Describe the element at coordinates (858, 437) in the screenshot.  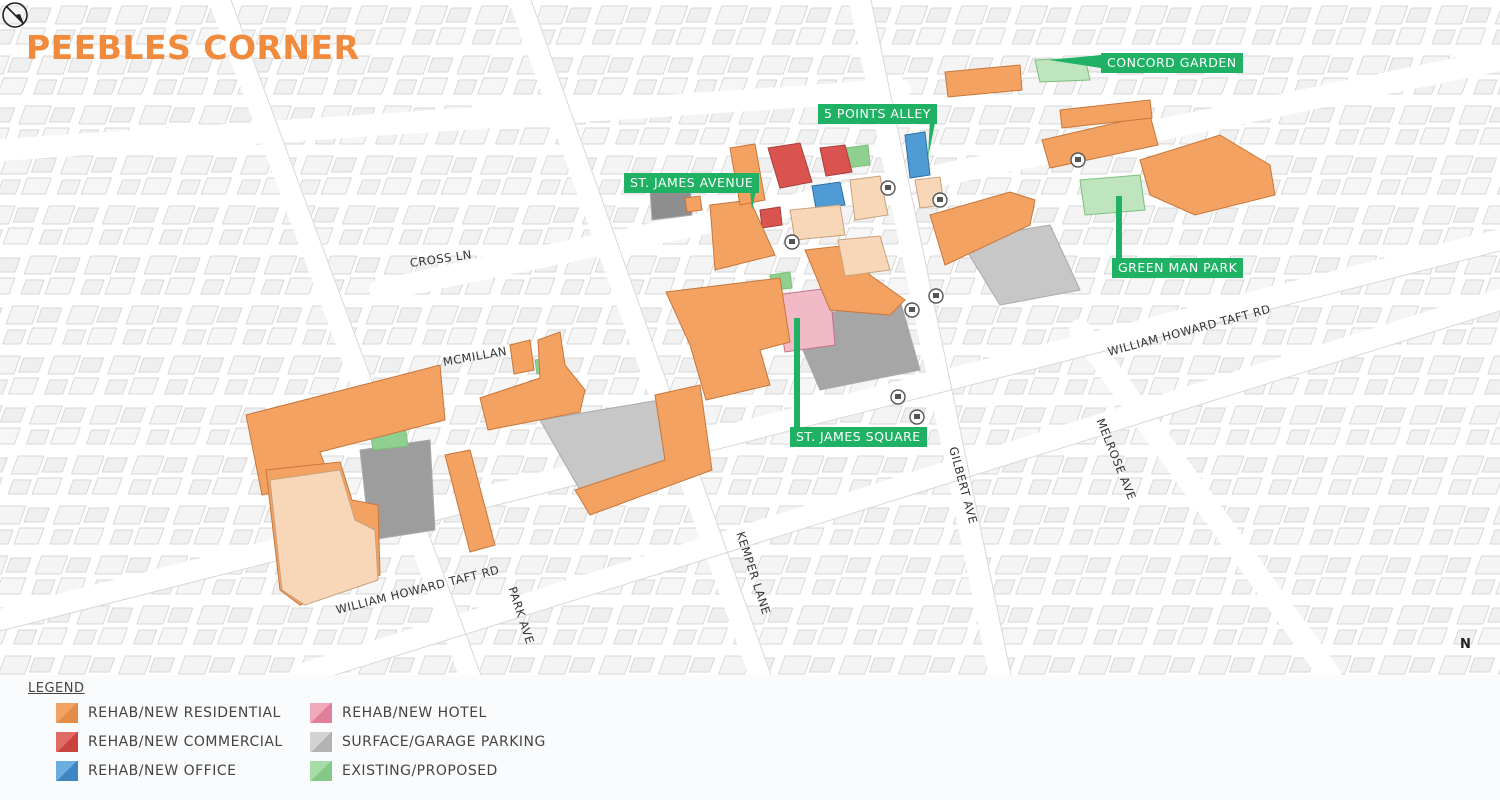
I see `callout-st-james-square: ST. JAMES SQUARE` at that location.